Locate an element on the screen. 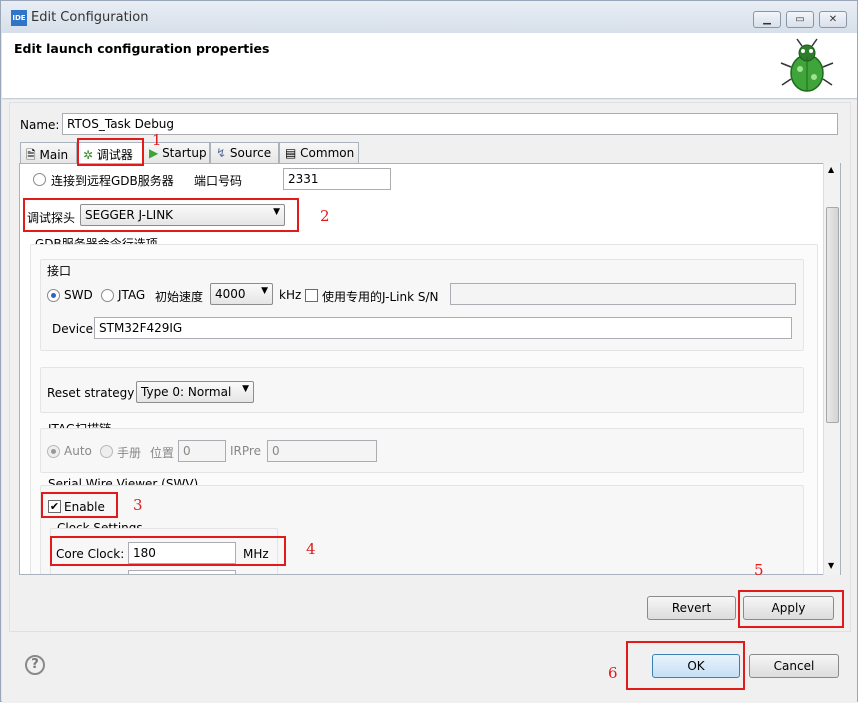 This screenshot has height=703, width=858. tab-main: 🗎 Main is located at coordinates (48, 152).